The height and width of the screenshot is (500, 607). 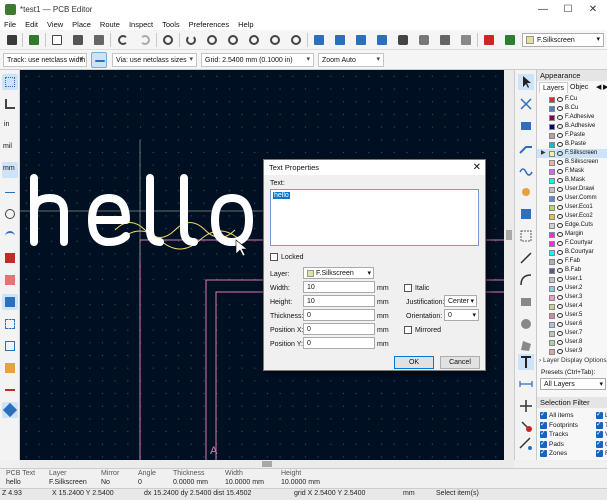 What do you see at coordinates (10, 280) in the screenshot?
I see `zone-outline-icon` at bounding box center [10, 280].